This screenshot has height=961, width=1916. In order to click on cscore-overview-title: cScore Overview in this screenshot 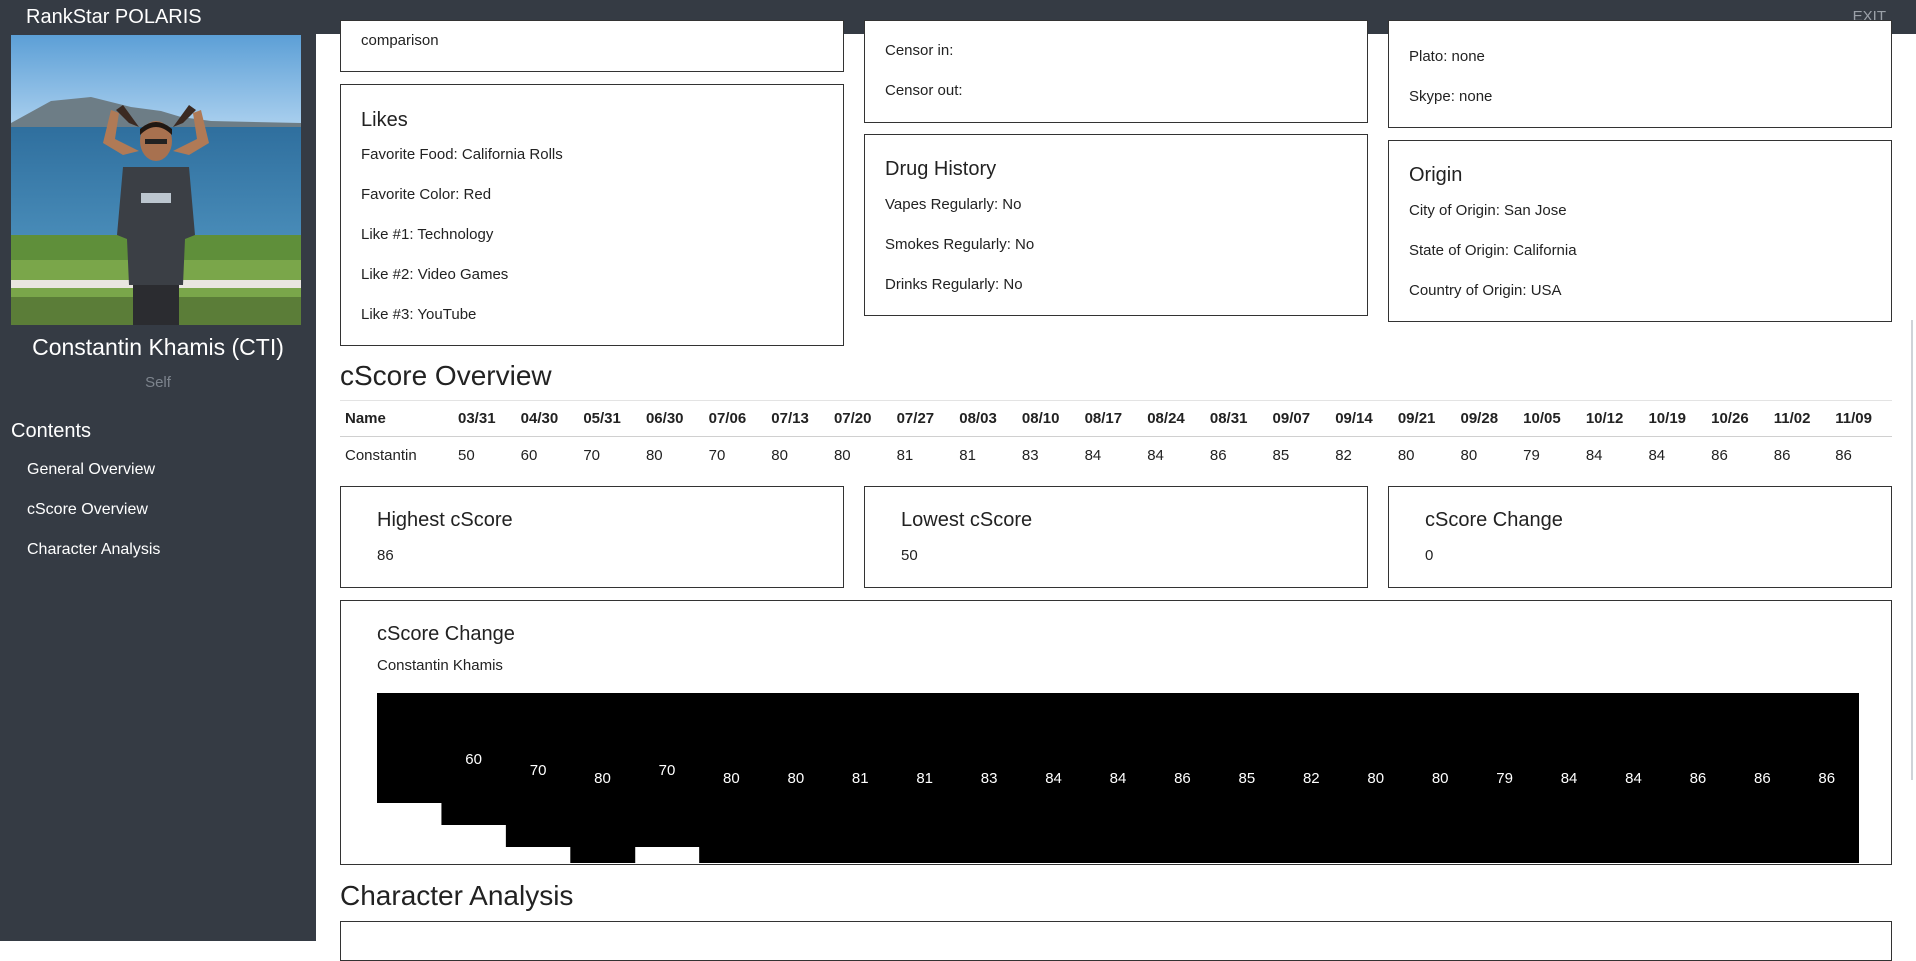, I will do `click(446, 375)`.